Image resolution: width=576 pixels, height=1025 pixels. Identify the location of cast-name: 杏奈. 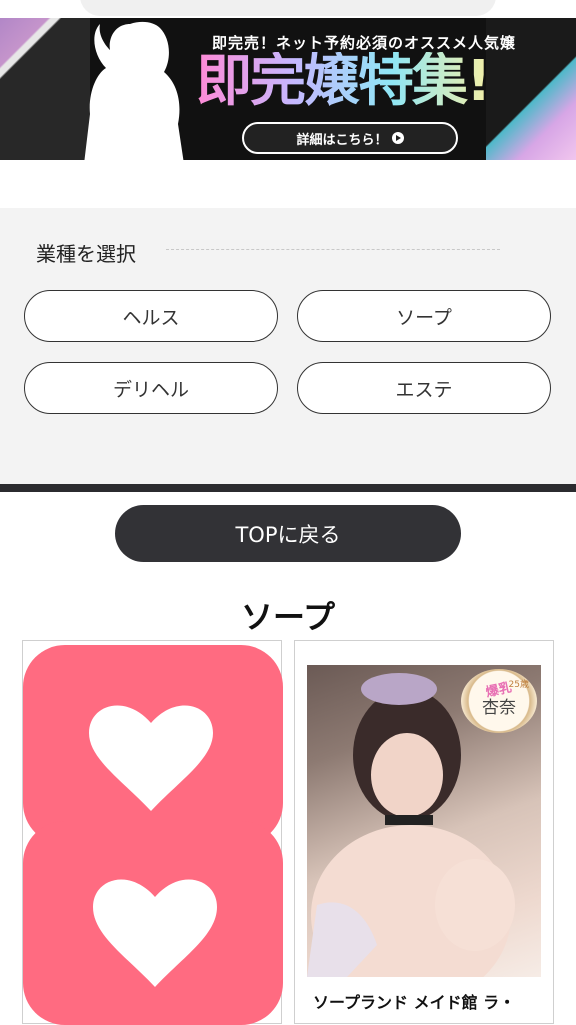
(499, 708).